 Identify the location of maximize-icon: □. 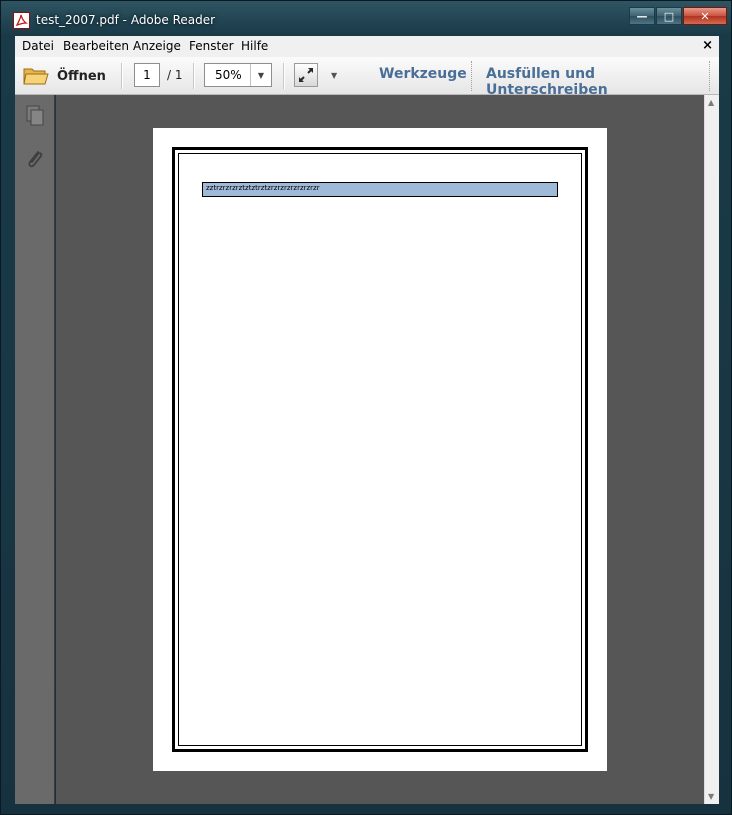
(669, 16).